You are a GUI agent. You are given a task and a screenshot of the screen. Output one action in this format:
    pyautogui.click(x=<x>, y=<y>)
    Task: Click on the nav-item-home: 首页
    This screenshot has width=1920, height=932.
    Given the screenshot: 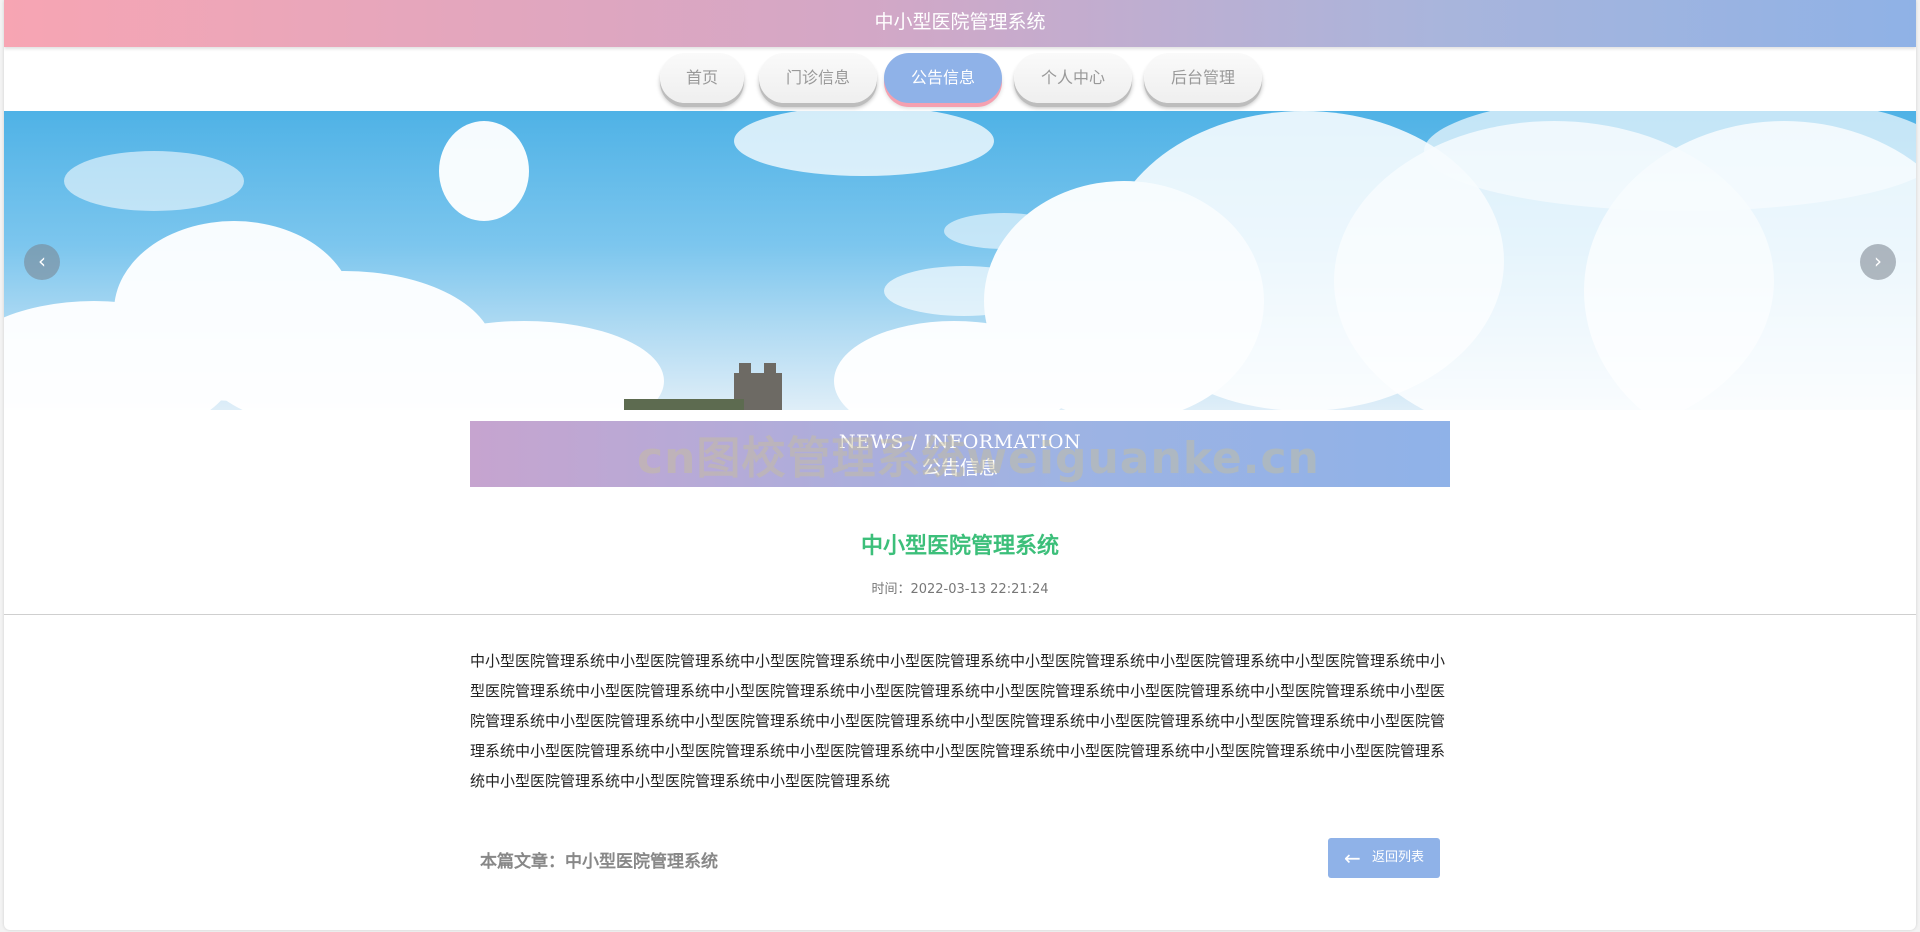 What is the action you would take?
    pyautogui.click(x=702, y=78)
    